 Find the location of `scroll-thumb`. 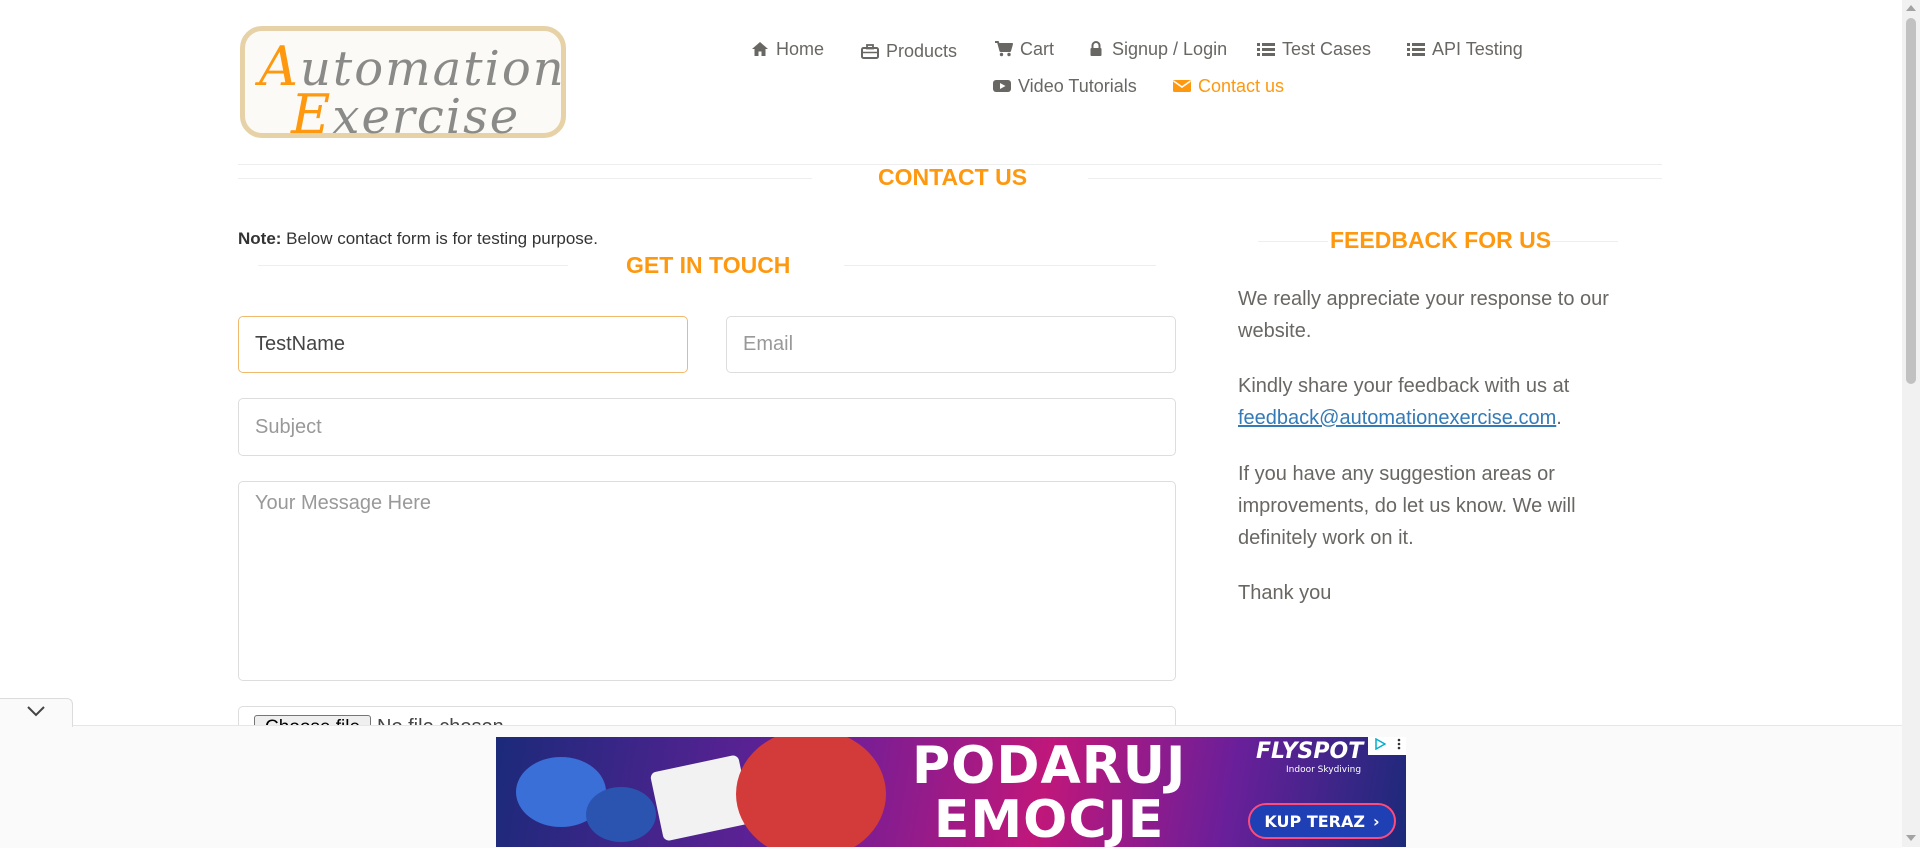

scroll-thumb is located at coordinates (1911, 201).